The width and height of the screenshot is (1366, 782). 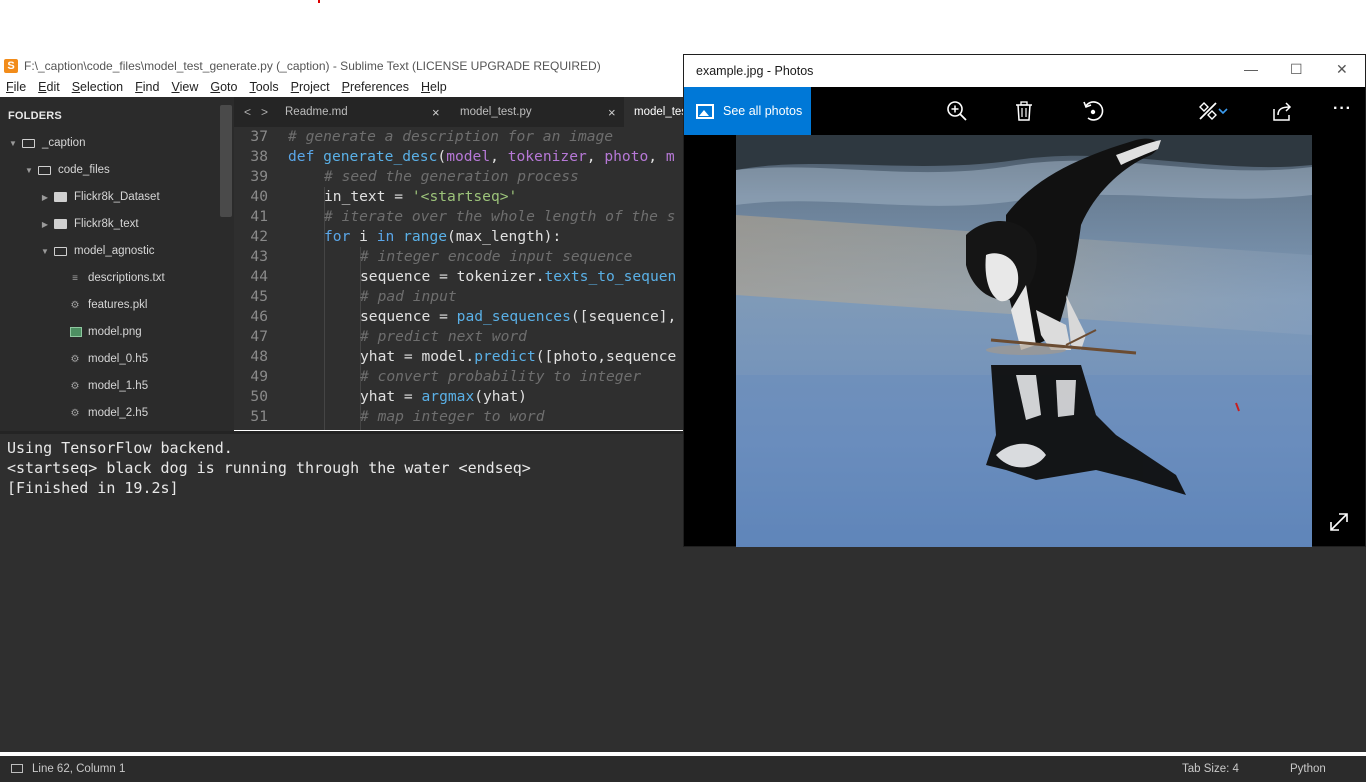 I want to click on rotate-icon, so click(x=1093, y=111).